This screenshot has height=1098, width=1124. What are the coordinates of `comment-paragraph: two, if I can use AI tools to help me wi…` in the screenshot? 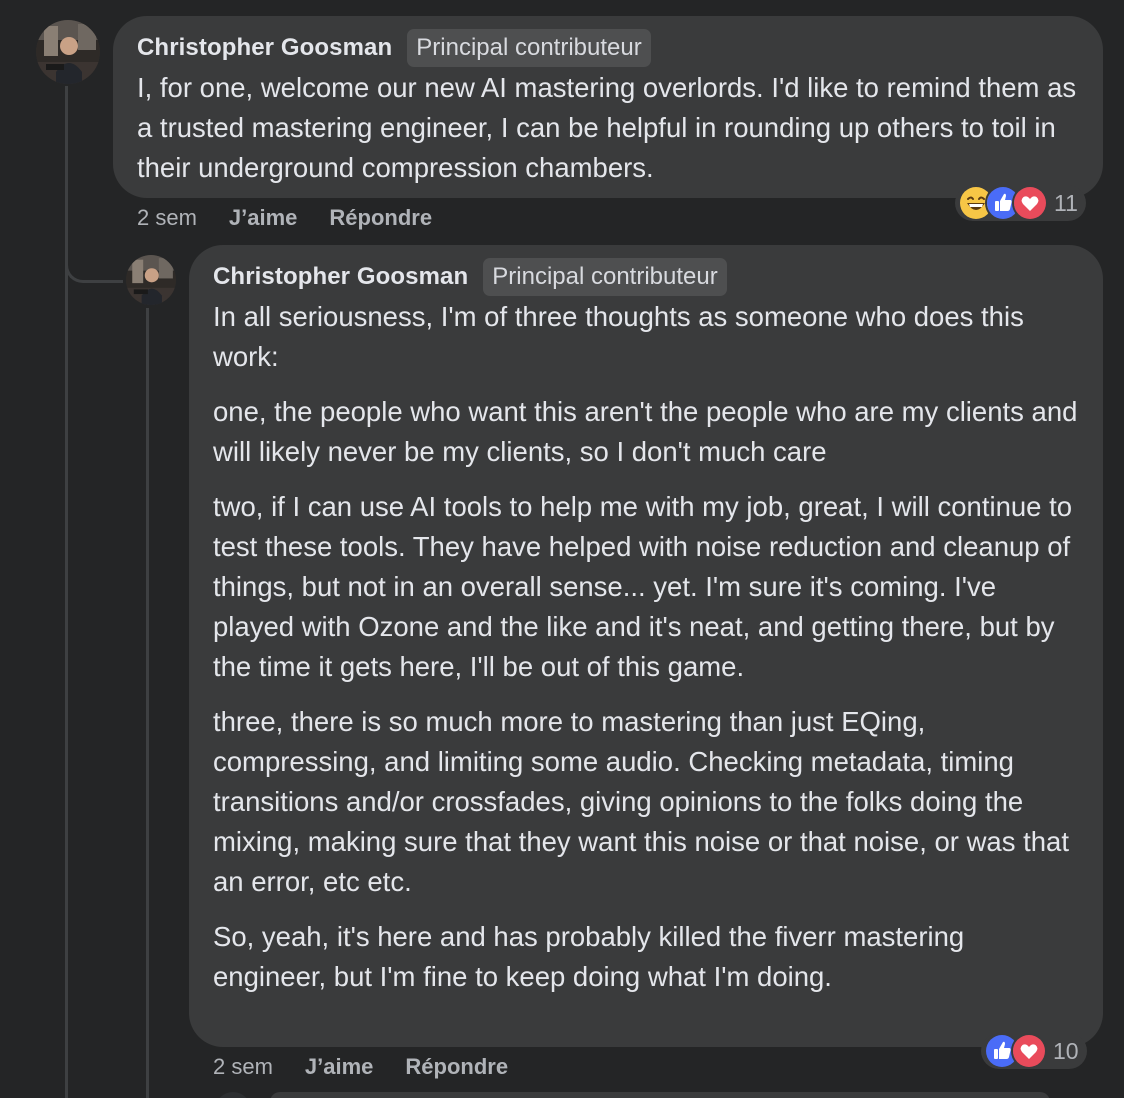 It's located at (643, 586).